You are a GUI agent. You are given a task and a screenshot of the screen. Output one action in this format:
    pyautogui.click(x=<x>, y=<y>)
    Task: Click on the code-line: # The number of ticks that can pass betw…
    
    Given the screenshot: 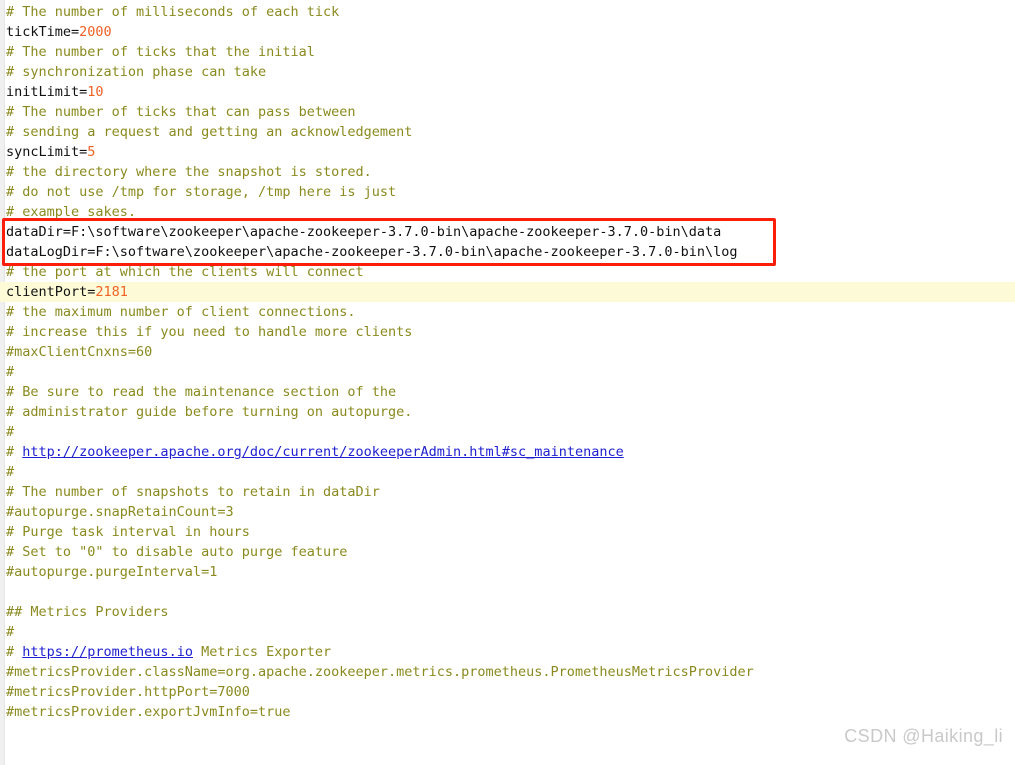 What is the action you would take?
    pyautogui.click(x=507, y=112)
    